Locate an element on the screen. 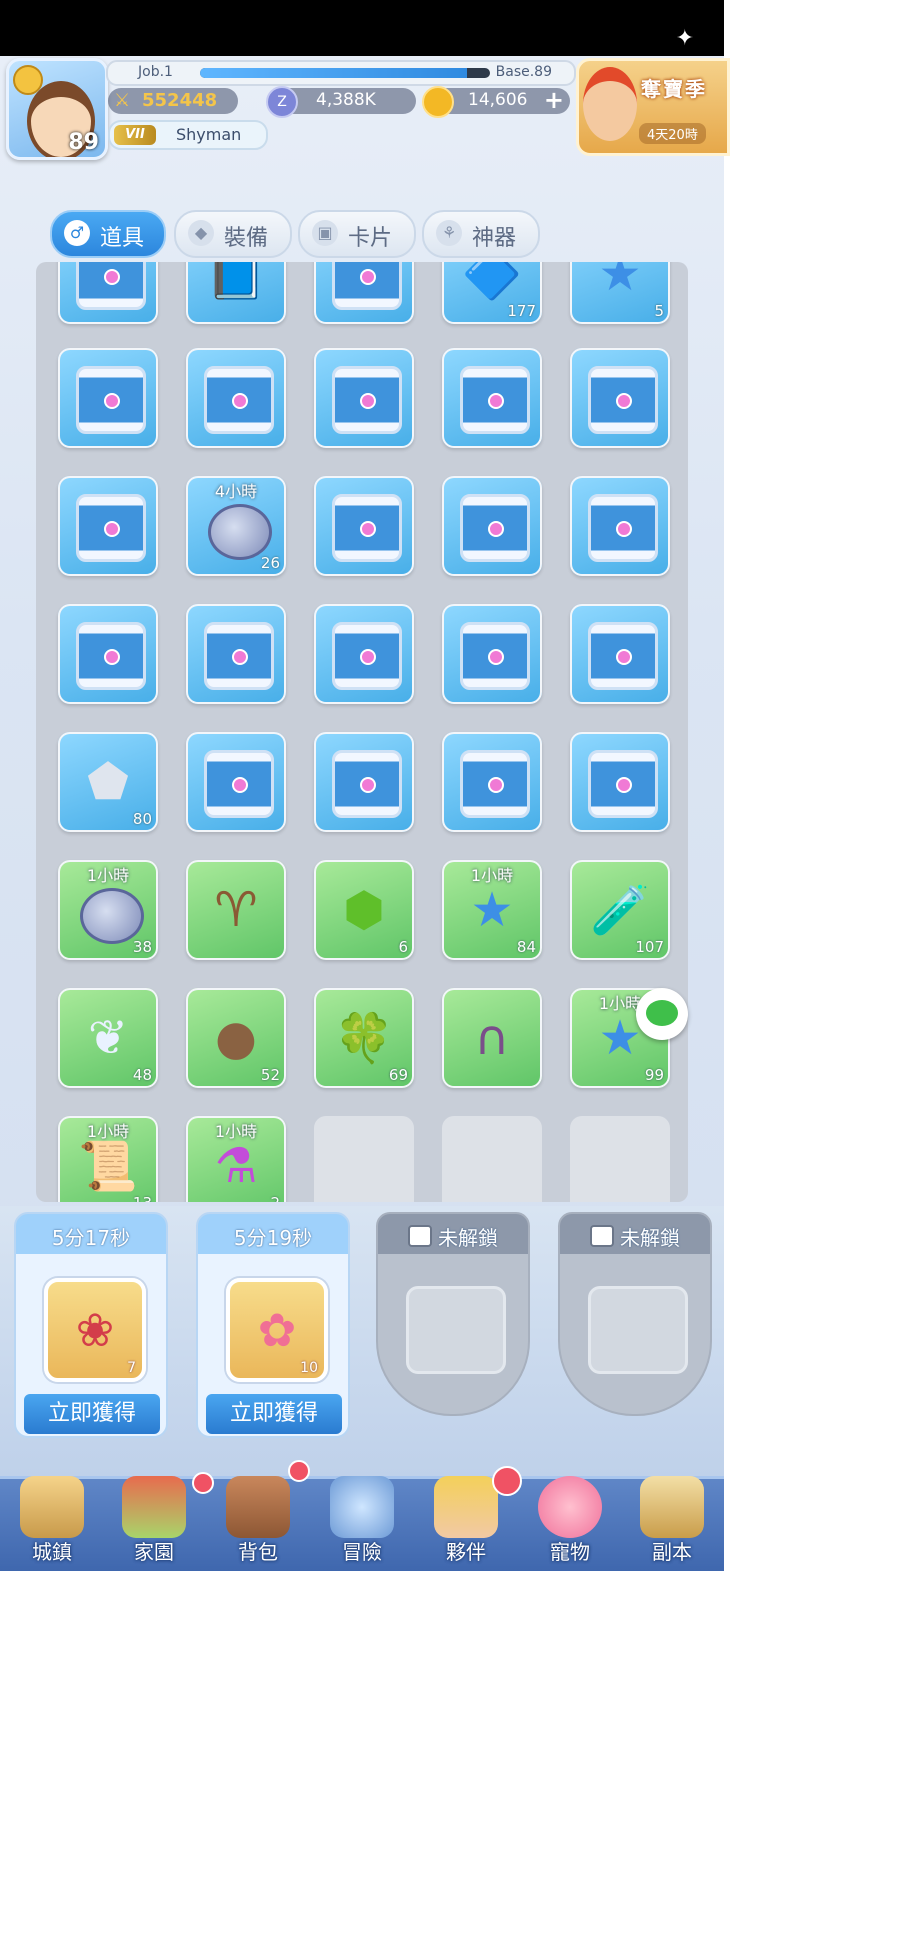  item-count: 107 is located at coordinates (649, 947).